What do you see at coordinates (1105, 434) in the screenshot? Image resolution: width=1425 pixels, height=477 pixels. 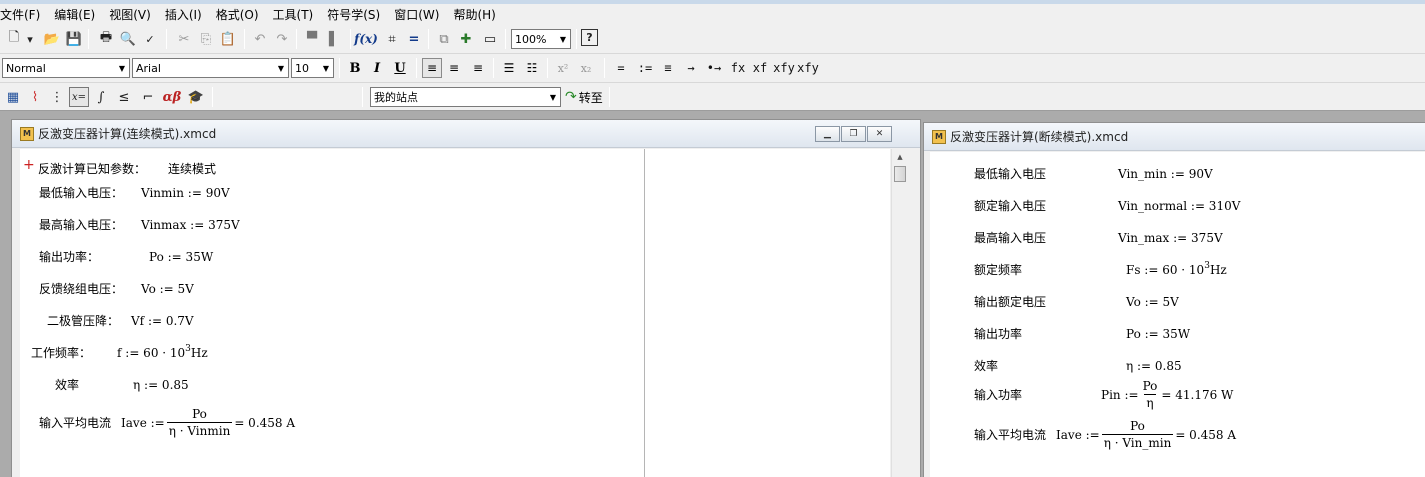 I see `iave-row: 输入平均电流 Iave := Po η · Vin_min = 0.458 A` at bounding box center [1105, 434].